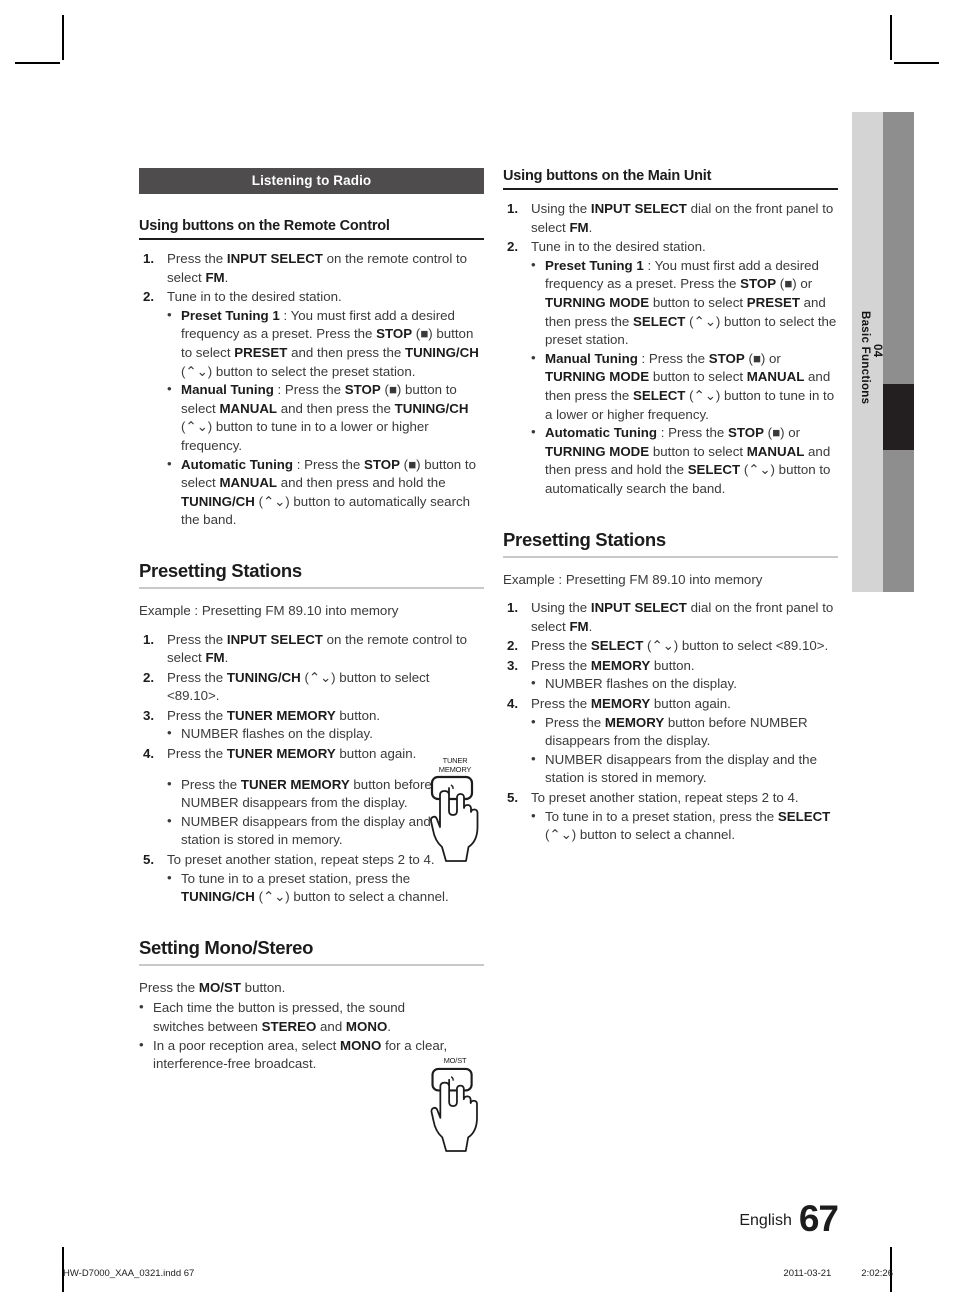 The height and width of the screenshot is (1307, 954). Describe the element at coordinates (692, 433) in the screenshot. I see `text-fragment: : Press the` at that location.